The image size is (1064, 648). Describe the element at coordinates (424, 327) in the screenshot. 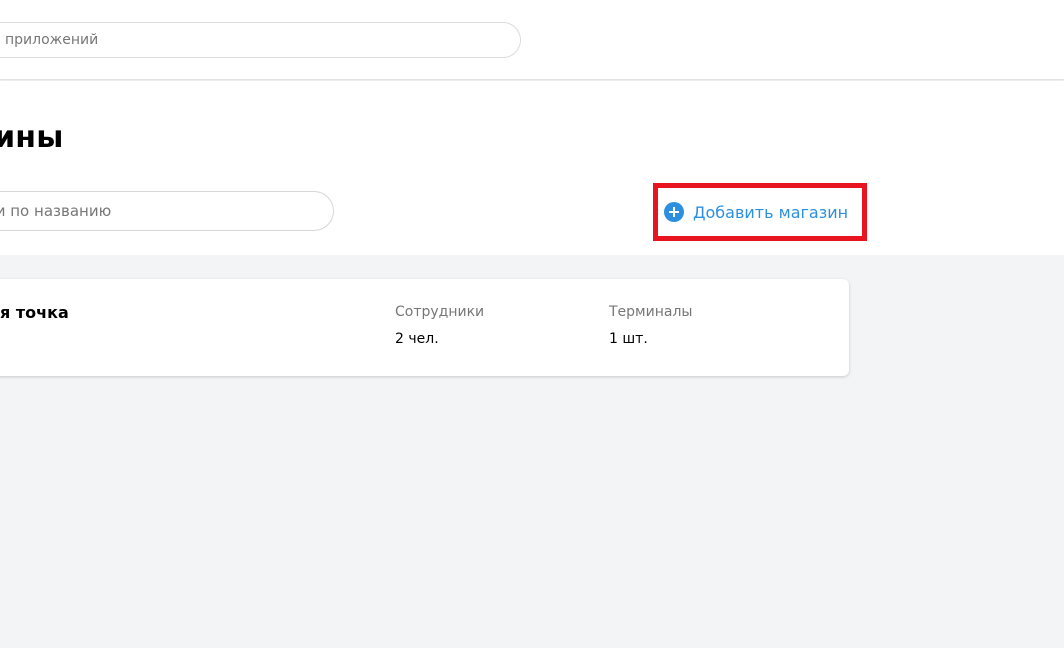

I see `store-card` at that location.